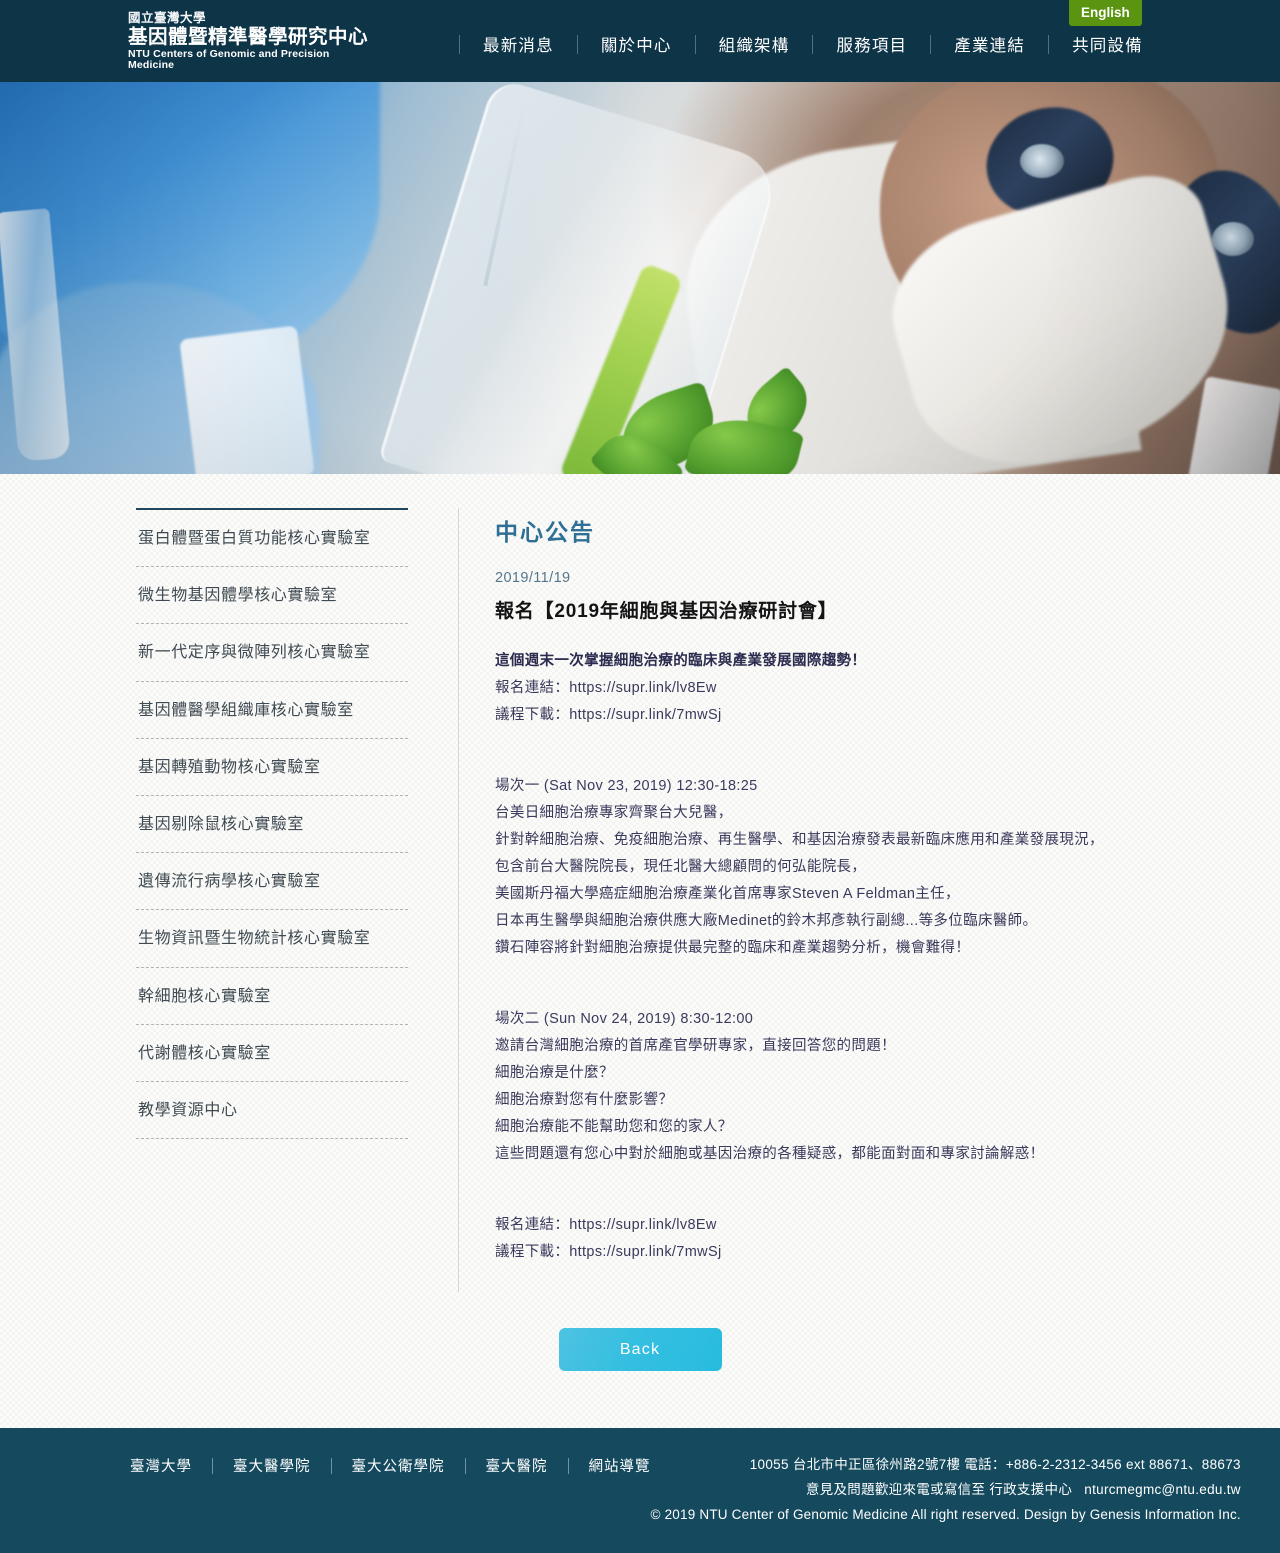 The height and width of the screenshot is (1553, 1280). I want to click on intro-registration-link: 報名連結：https://supr.link/lv8Ew, so click(827, 688).